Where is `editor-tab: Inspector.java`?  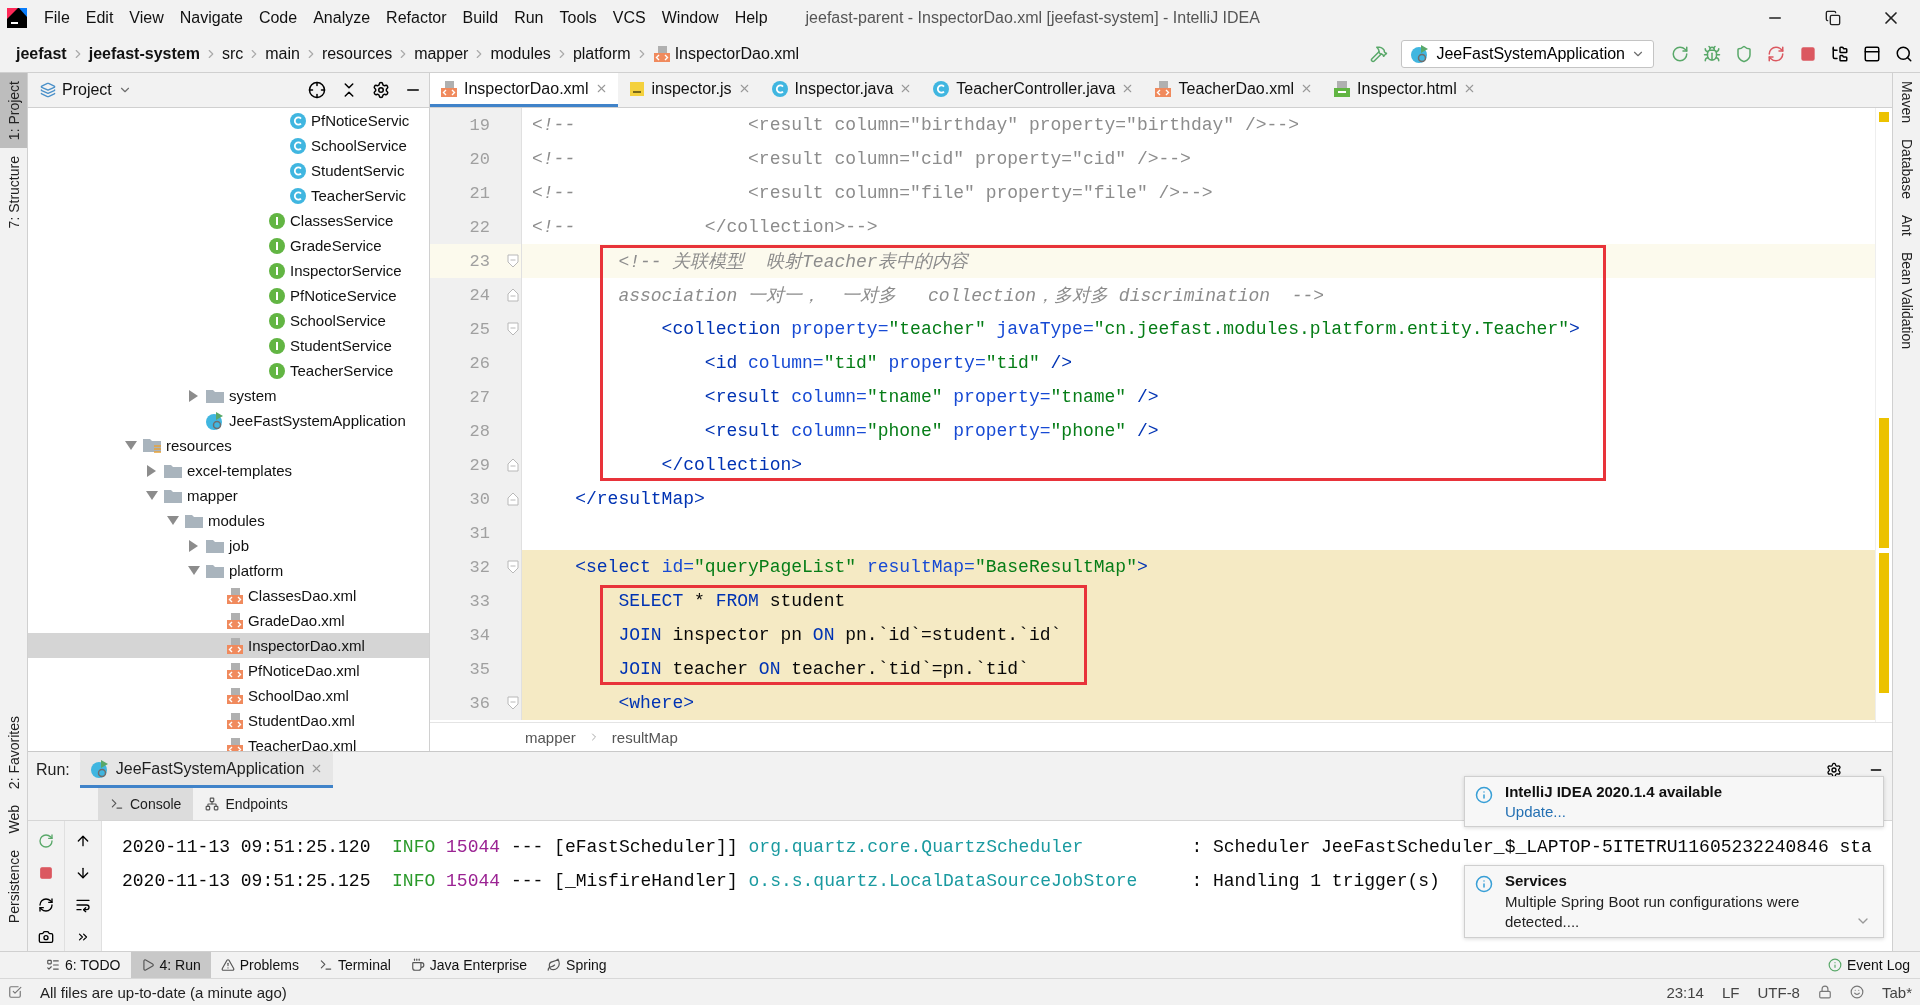 editor-tab: Inspector.java is located at coordinates (841, 90).